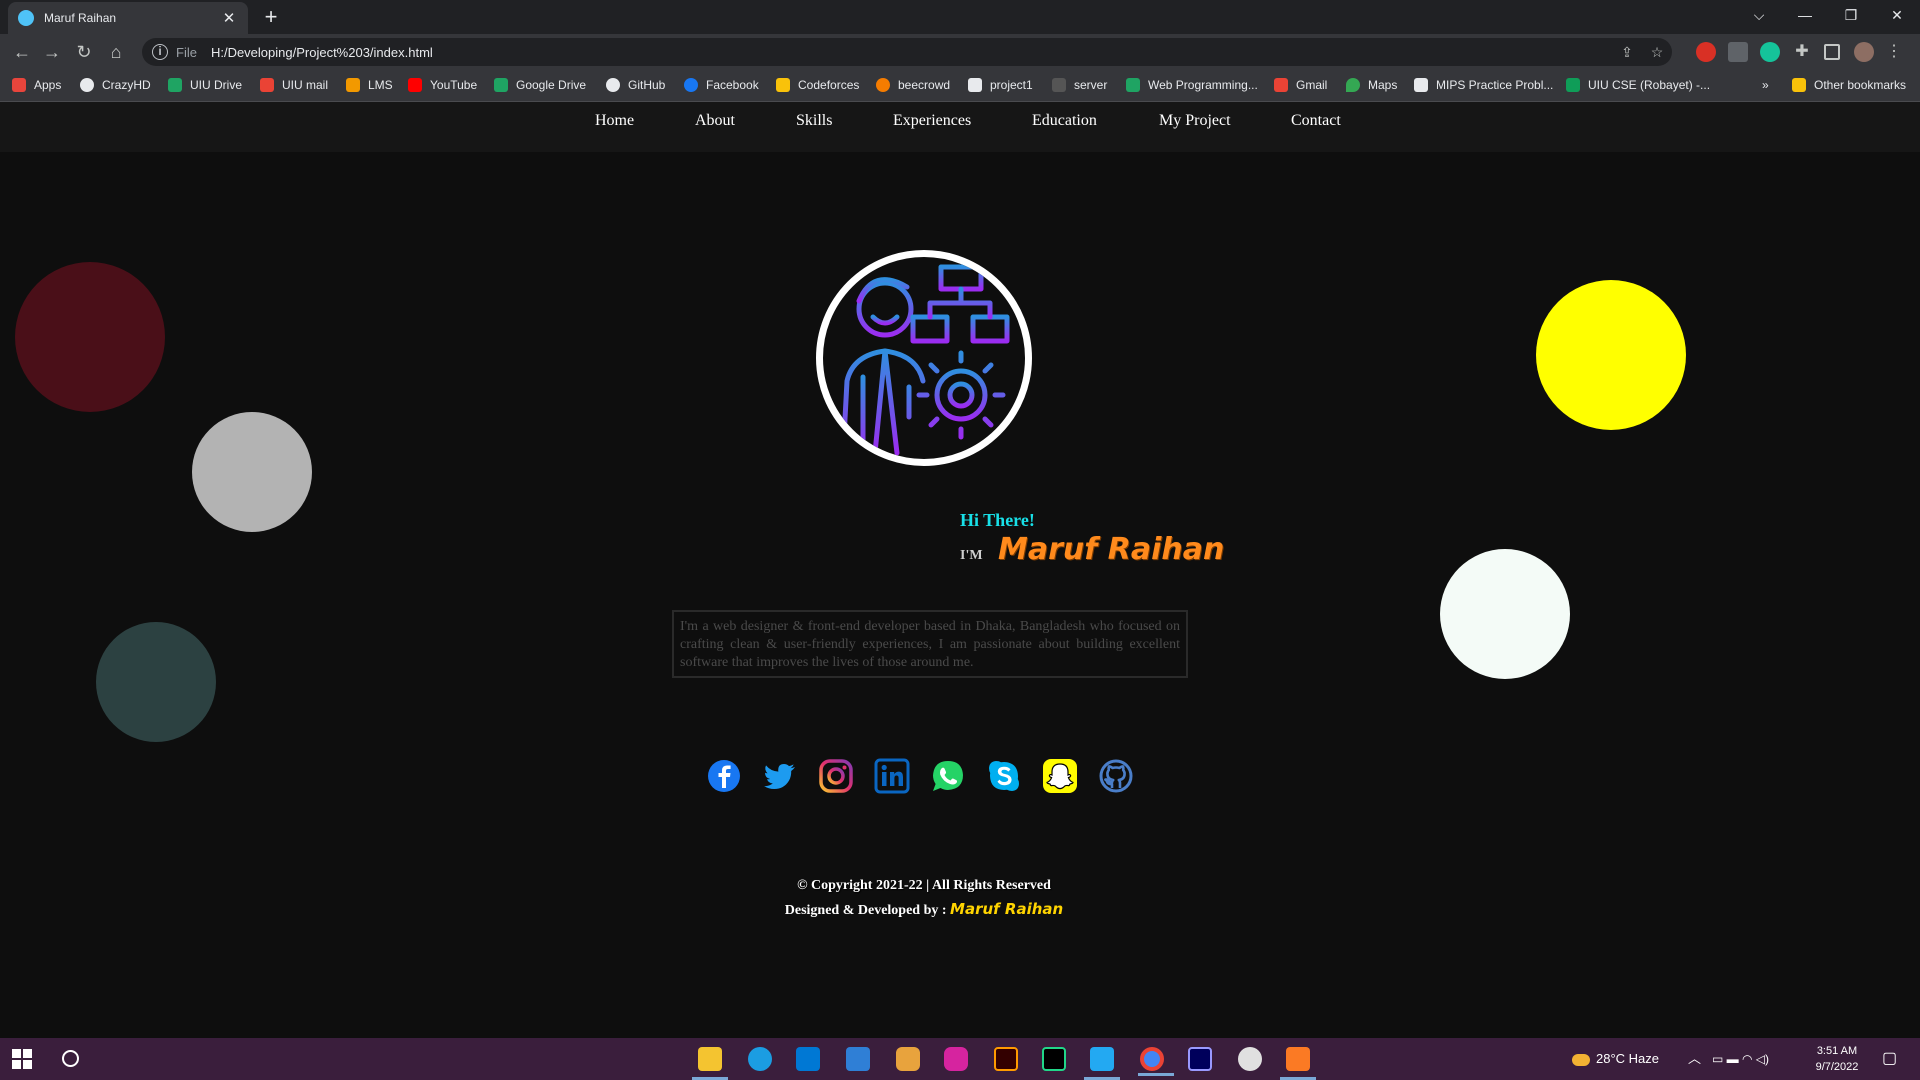 This screenshot has height=1080, width=1920. I want to click on twitter-icon, so click(780, 776).